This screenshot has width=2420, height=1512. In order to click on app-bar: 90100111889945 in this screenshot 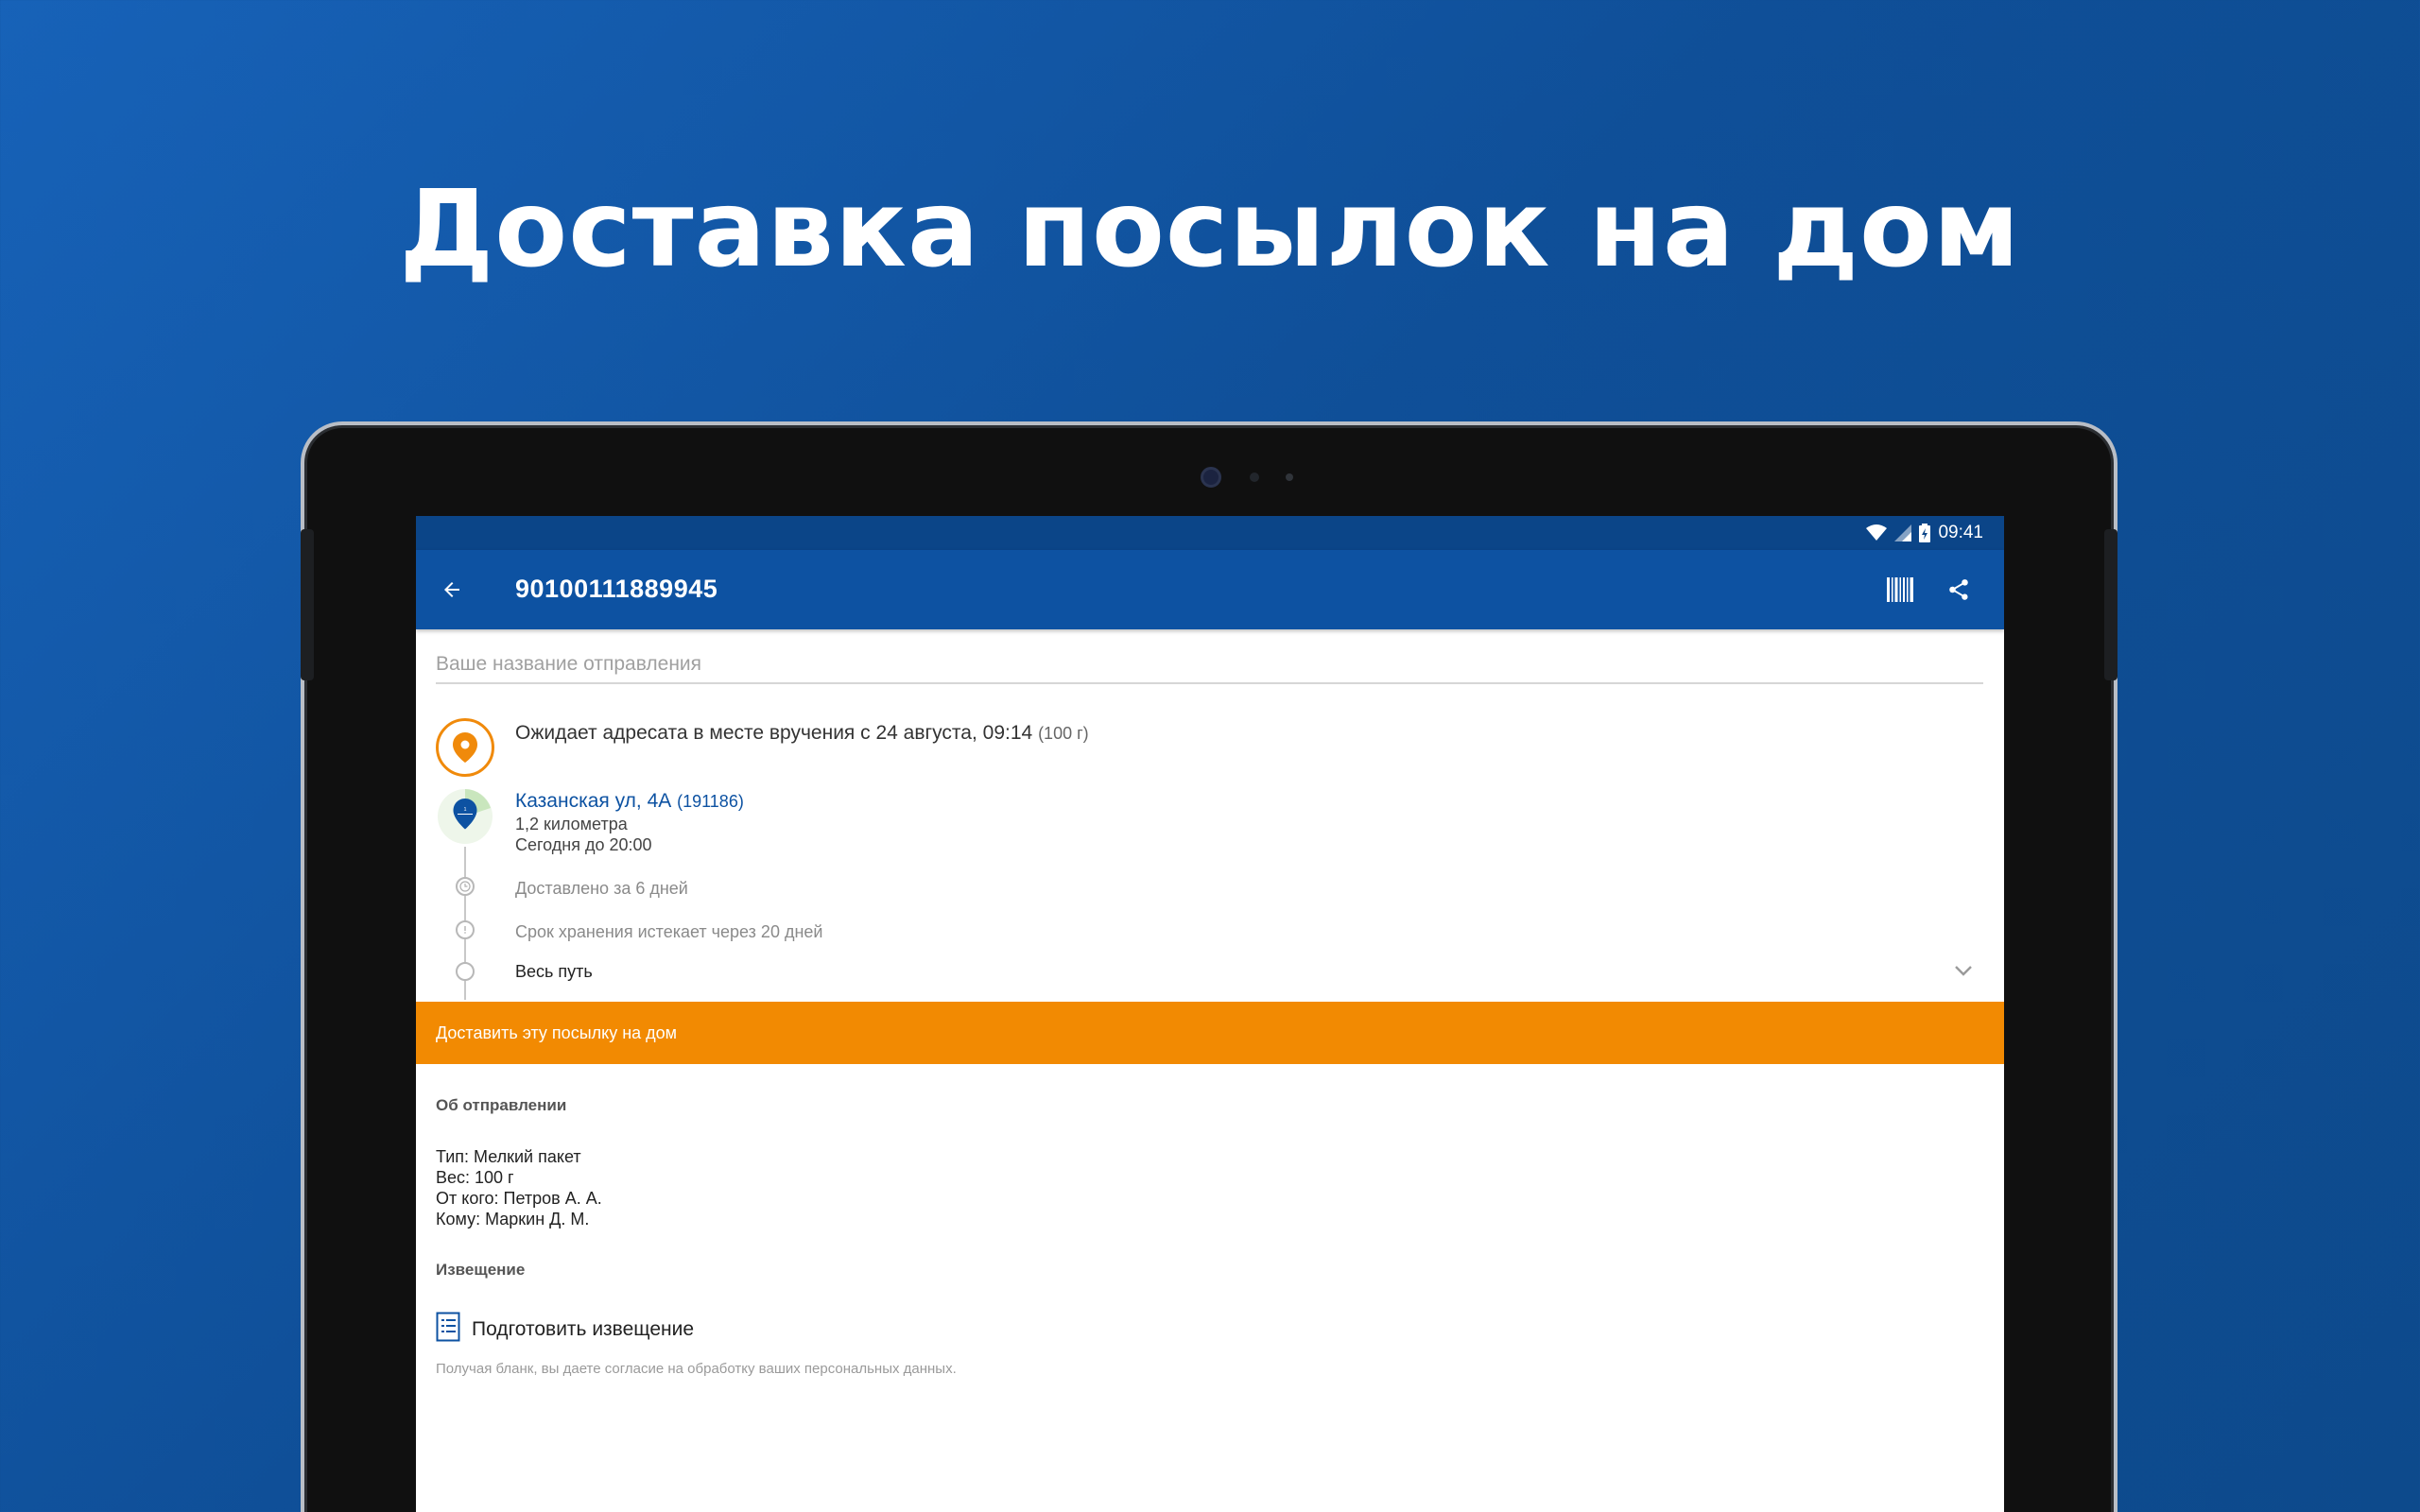, I will do `click(1210, 589)`.